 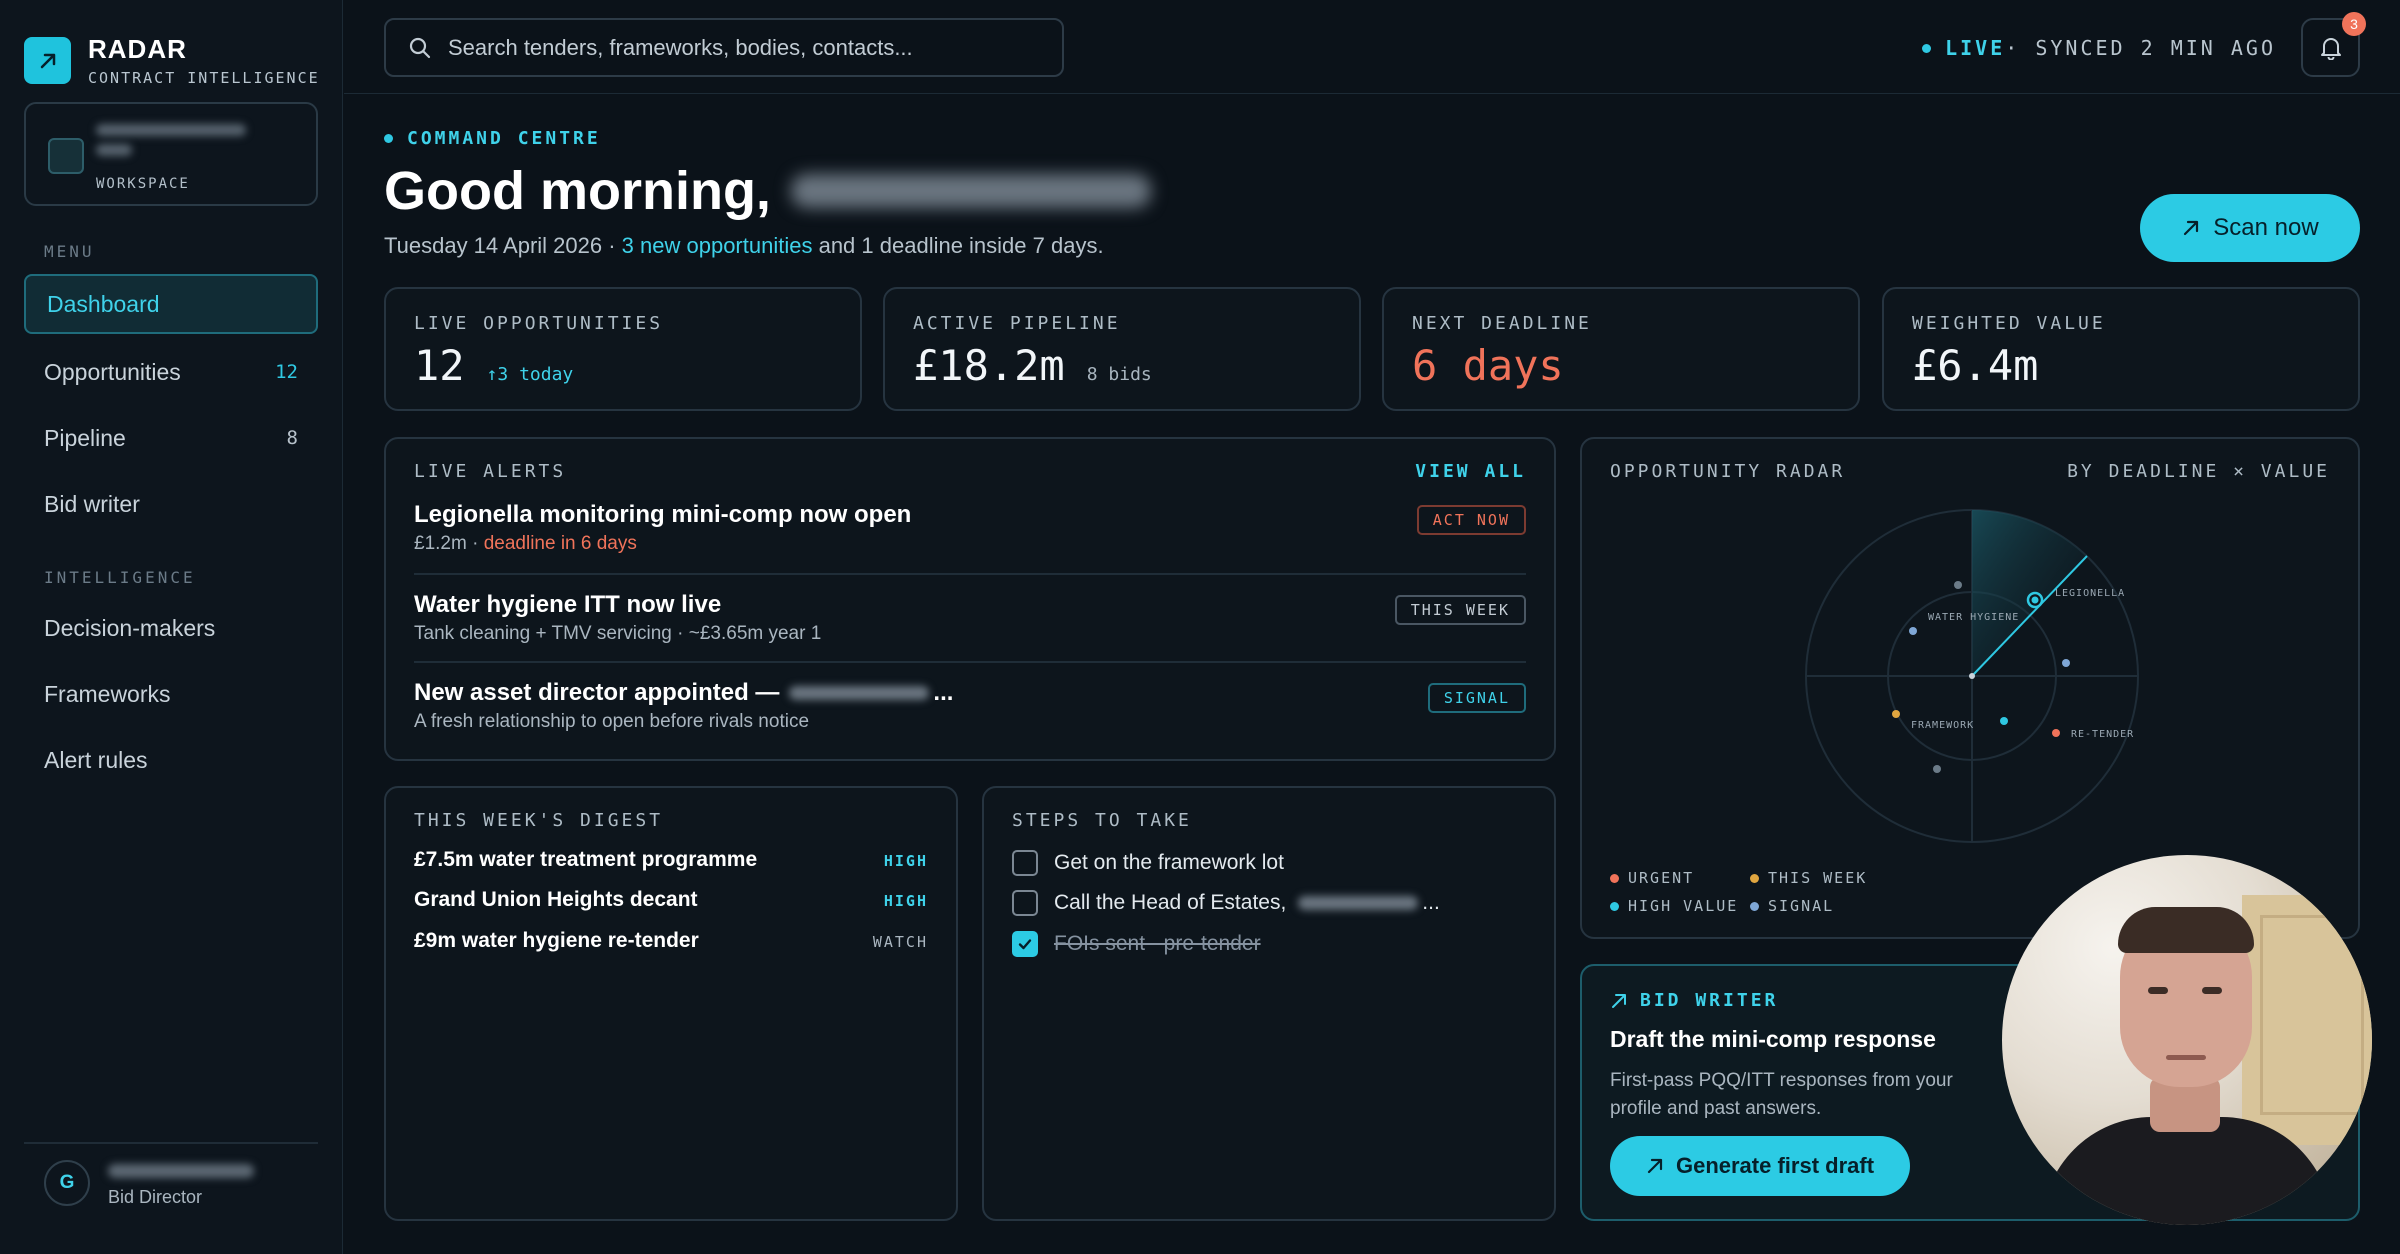 I want to click on brand: RADAR CONTRACT INTELLIGENCE, so click(x=172, y=60).